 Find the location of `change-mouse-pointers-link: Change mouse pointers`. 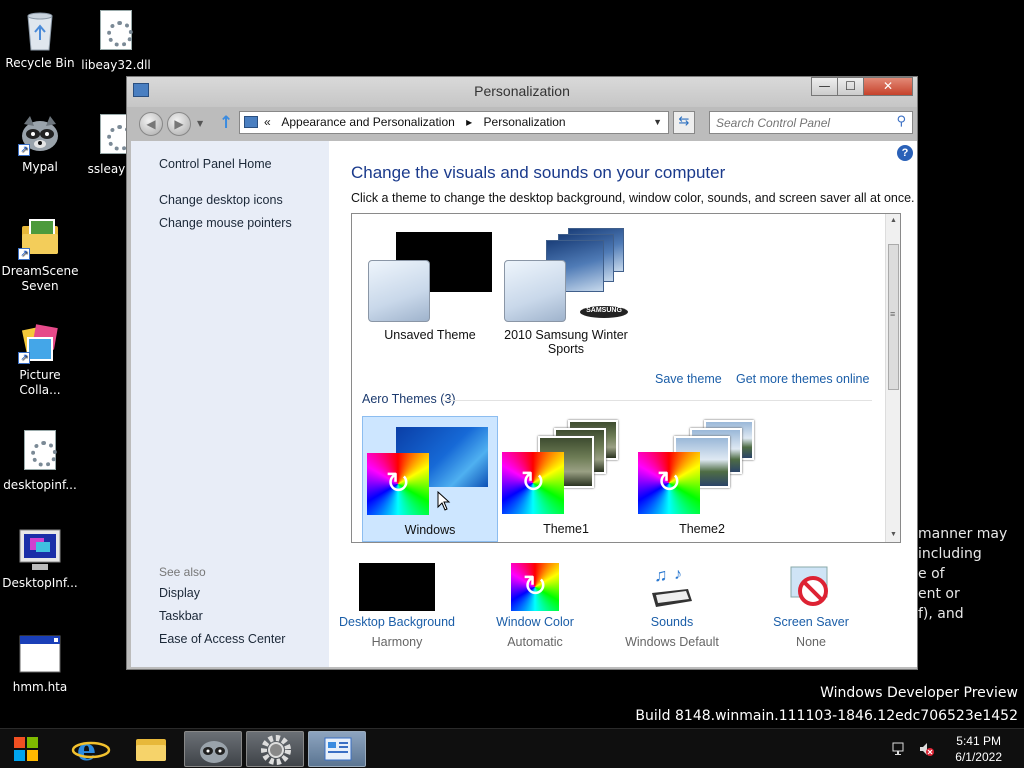

change-mouse-pointers-link: Change mouse pointers is located at coordinates (225, 223).